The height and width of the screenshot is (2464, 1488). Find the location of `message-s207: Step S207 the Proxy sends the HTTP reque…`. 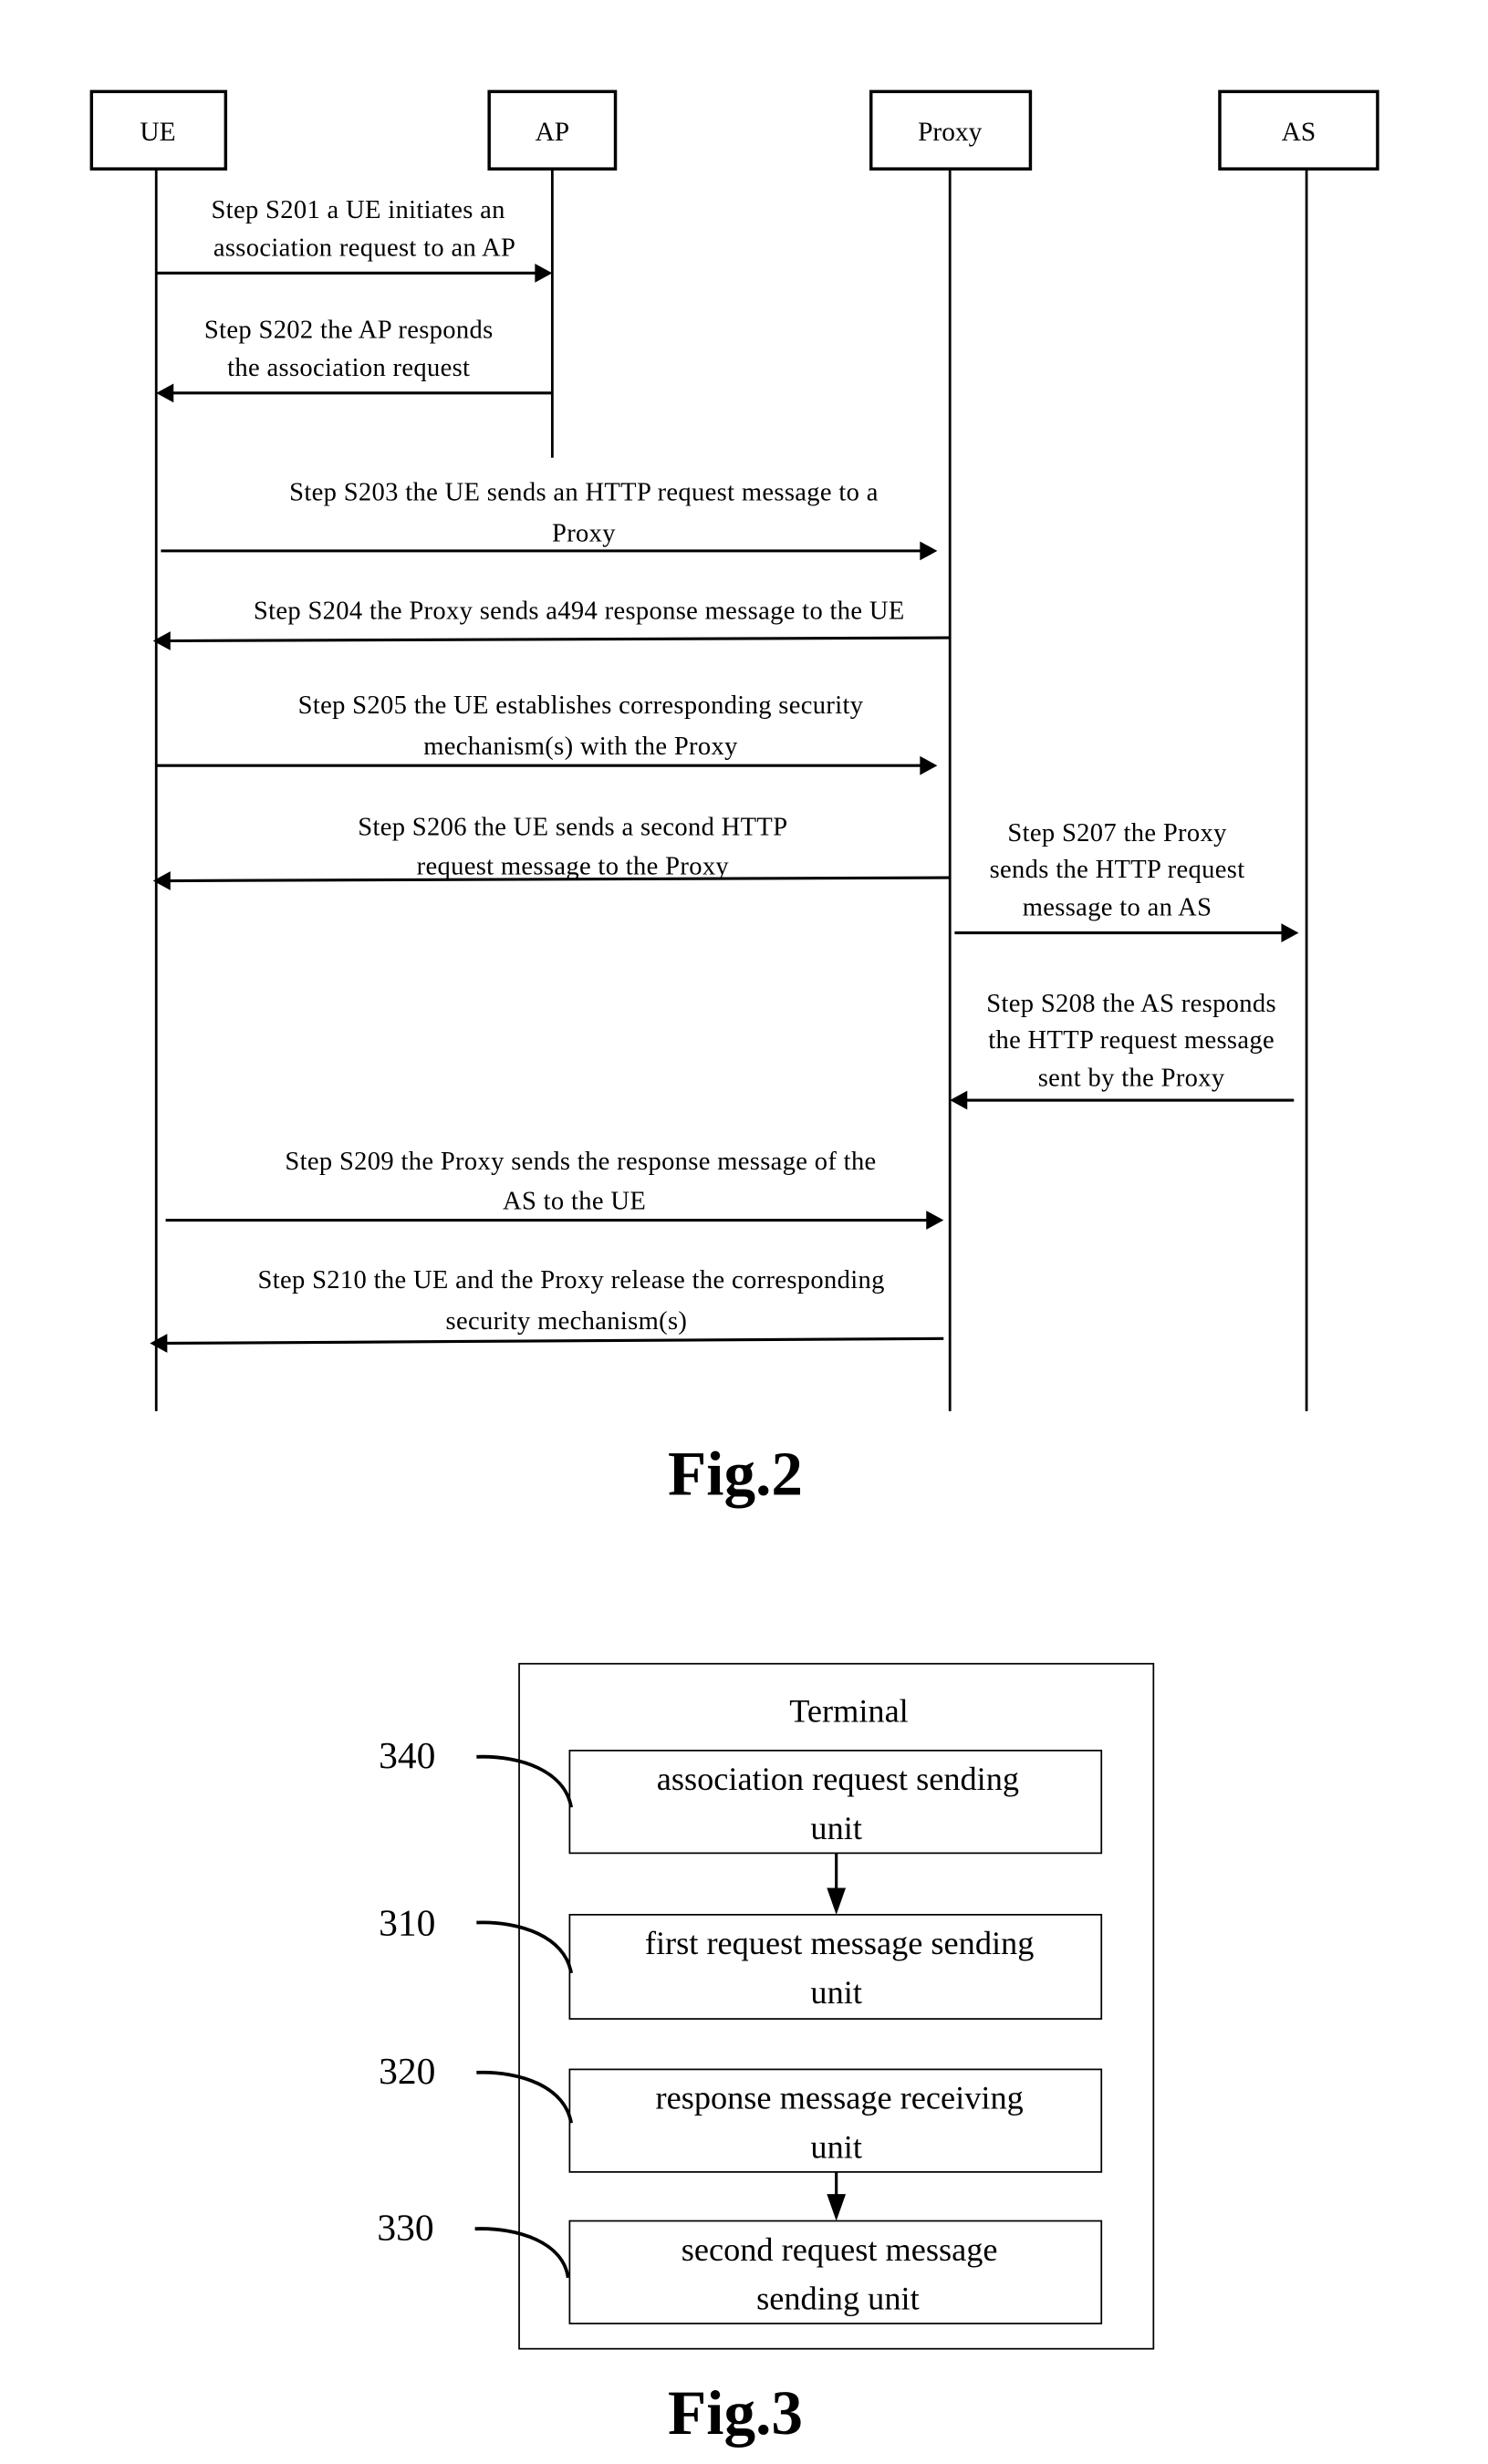

message-s207: Step S207 the Proxy sends the HTTP reque… is located at coordinates (1127, 880).